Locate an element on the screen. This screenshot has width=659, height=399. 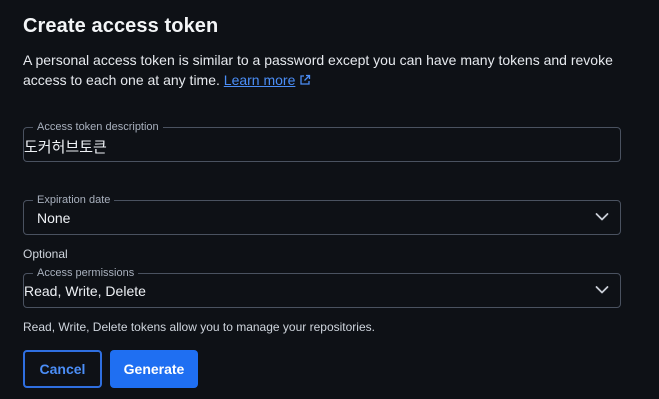
access-permissions-value: Read, Write, Delete is located at coordinates (85, 291).